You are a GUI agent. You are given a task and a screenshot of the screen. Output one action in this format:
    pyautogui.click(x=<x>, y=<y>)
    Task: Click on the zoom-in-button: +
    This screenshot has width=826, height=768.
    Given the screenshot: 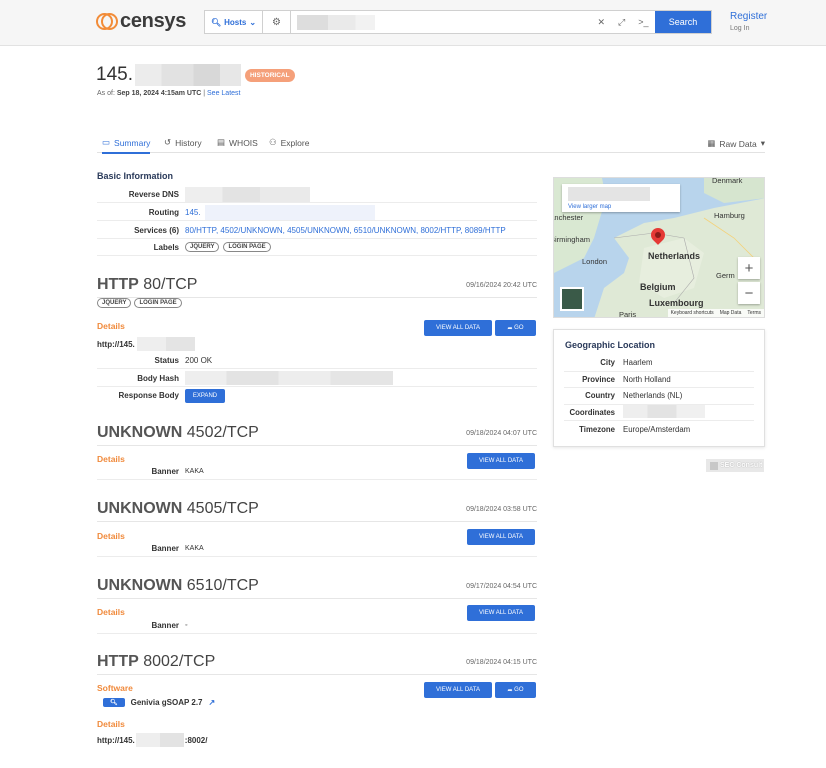 What is the action you would take?
    pyautogui.click(x=749, y=268)
    